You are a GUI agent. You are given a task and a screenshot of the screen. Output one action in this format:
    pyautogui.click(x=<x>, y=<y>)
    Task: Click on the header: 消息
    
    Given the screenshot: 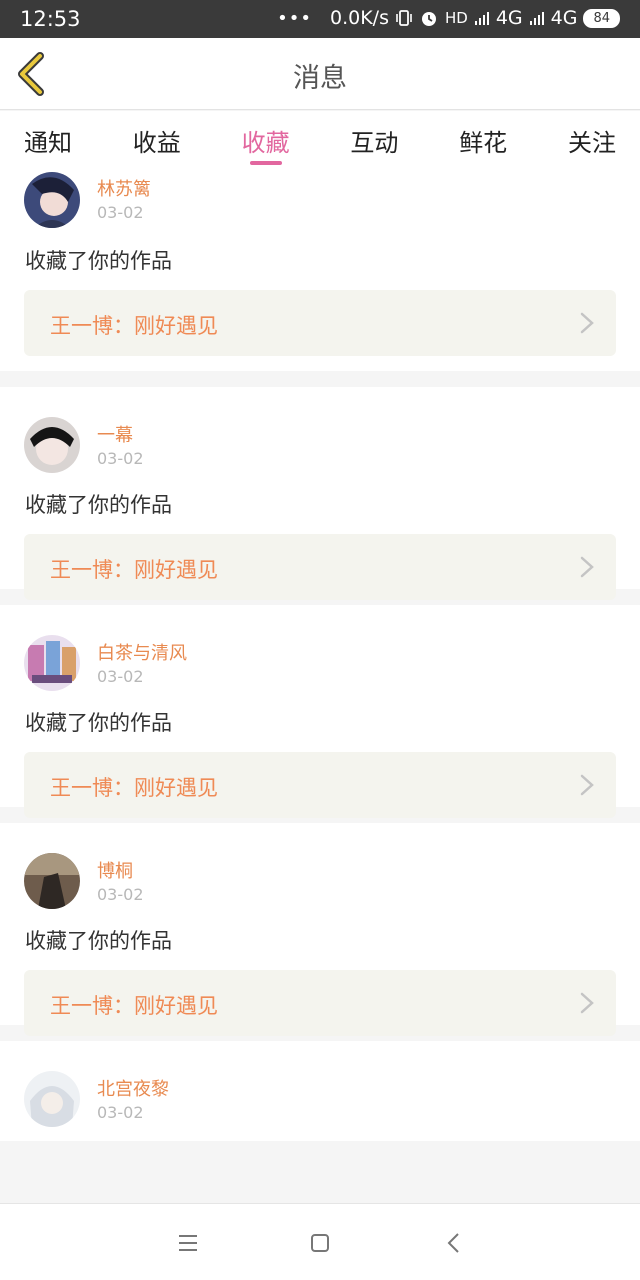 What is the action you would take?
    pyautogui.click(x=320, y=74)
    